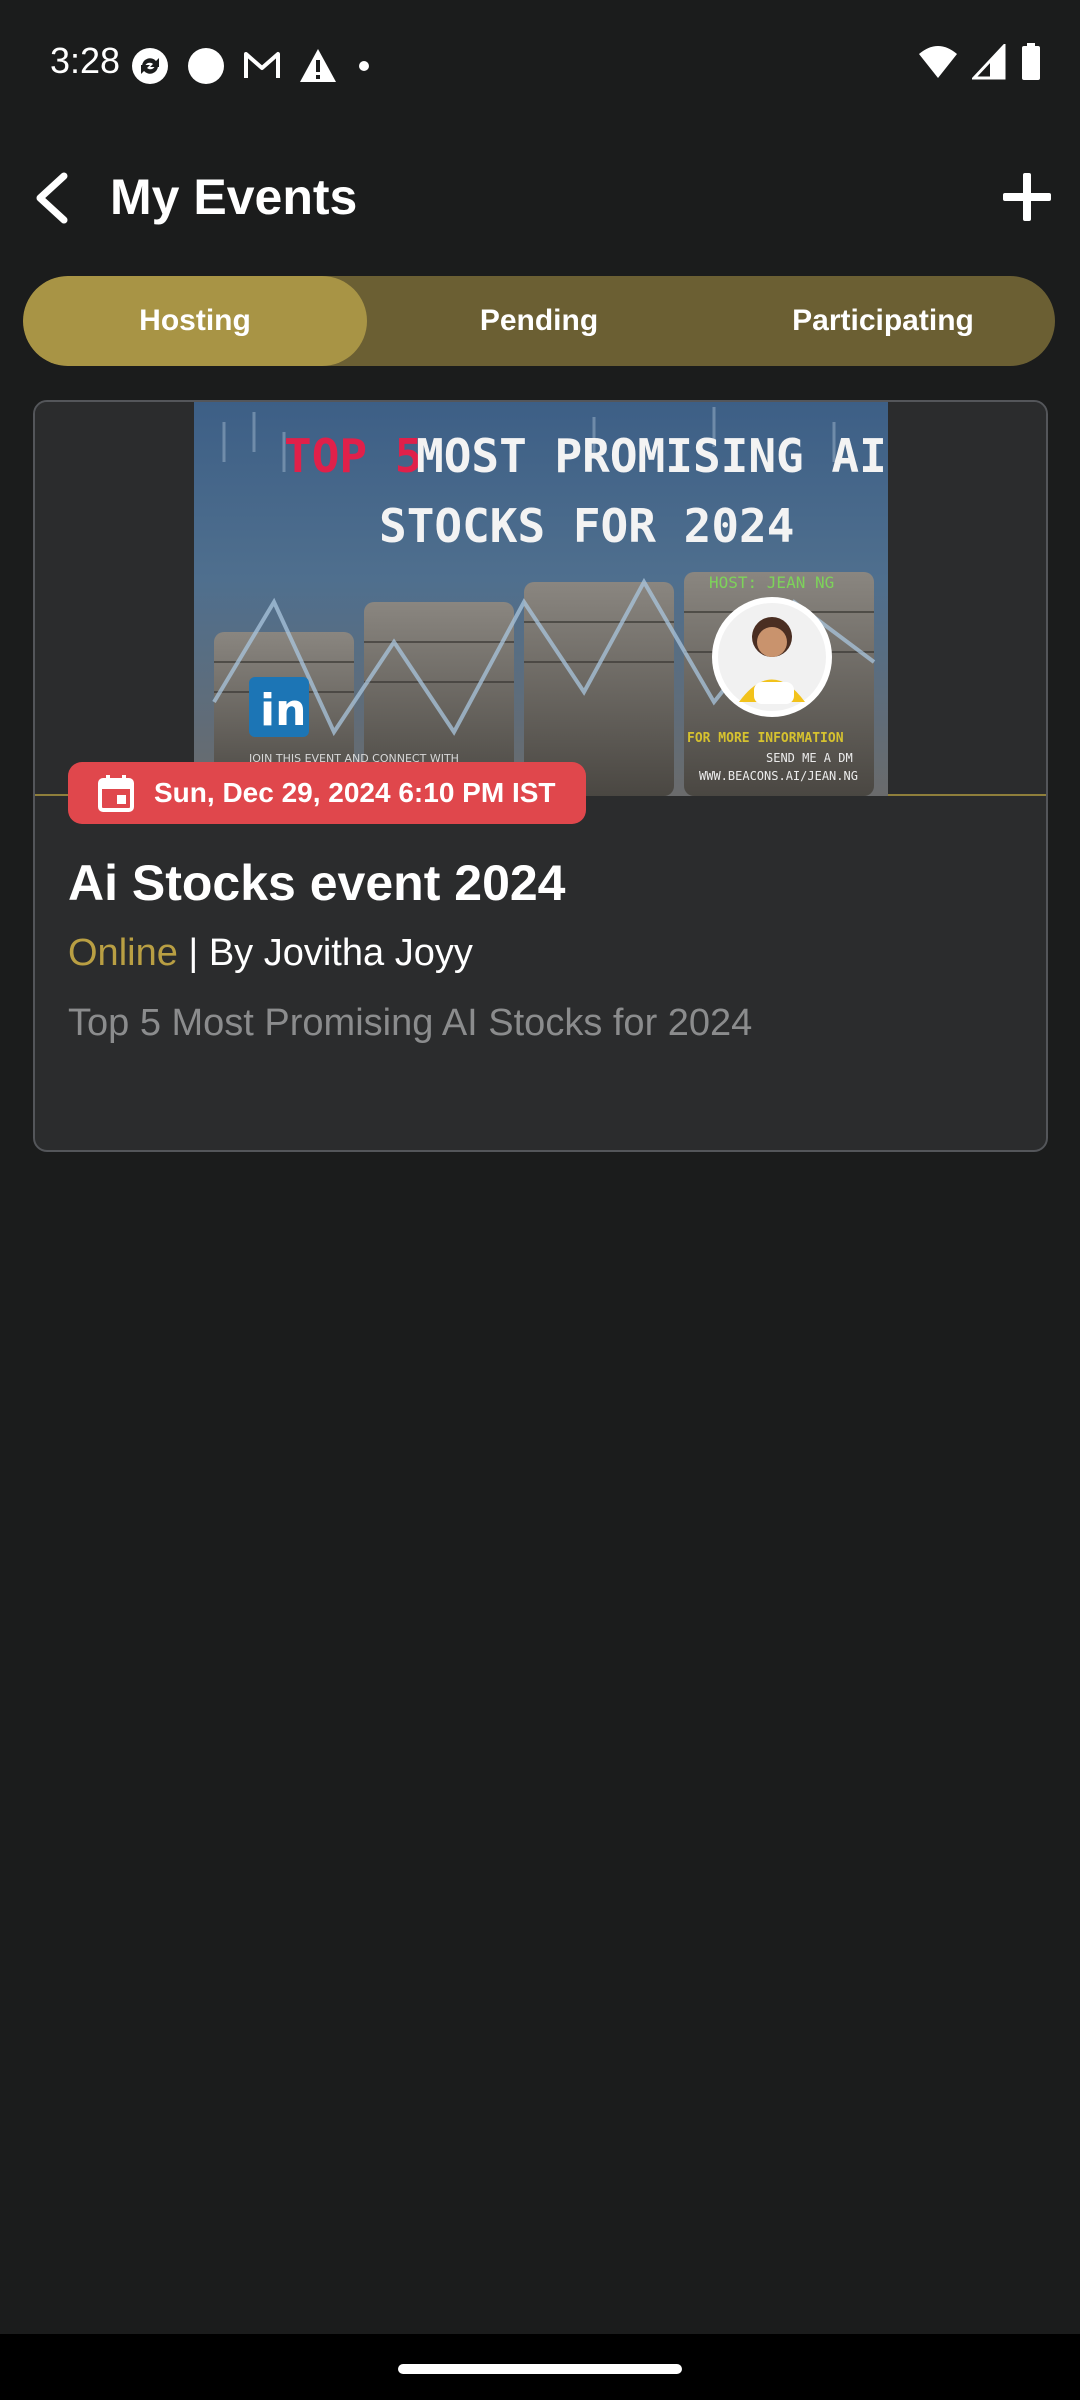  Describe the element at coordinates (778, 776) in the screenshot. I see `banner-info-line2: WWW.BEACONS.AI/JEAN.NG` at that location.